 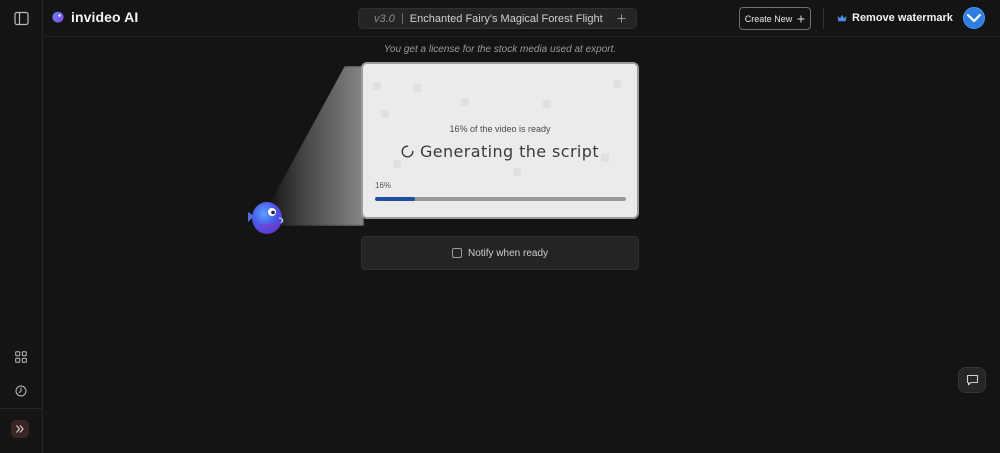 What do you see at coordinates (509, 151) in the screenshot?
I see `status-text: Generating the script` at bounding box center [509, 151].